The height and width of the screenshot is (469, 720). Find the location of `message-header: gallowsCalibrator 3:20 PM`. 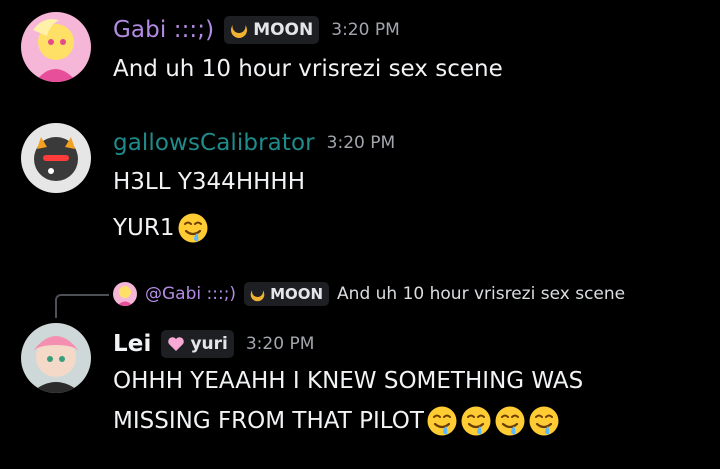

message-header: gallowsCalibrator 3:20 PM is located at coordinates (254, 143).